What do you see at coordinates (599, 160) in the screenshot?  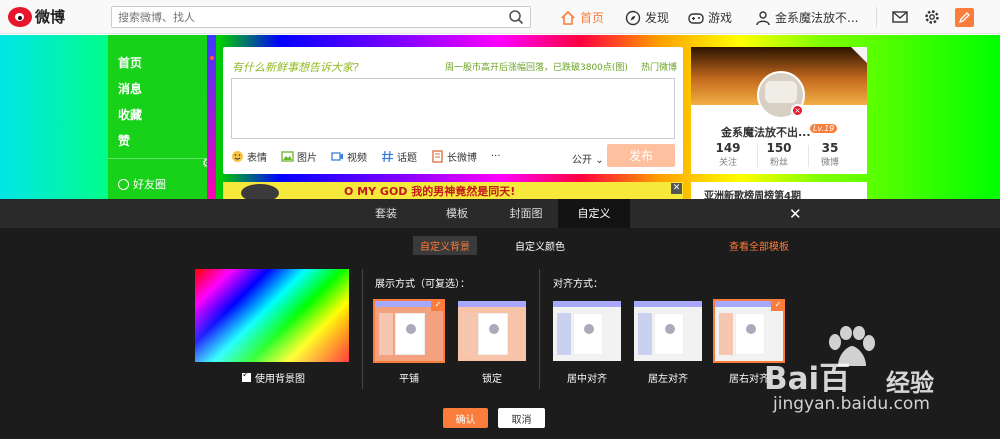 I see `chevron-down-icon: ⌄` at bounding box center [599, 160].